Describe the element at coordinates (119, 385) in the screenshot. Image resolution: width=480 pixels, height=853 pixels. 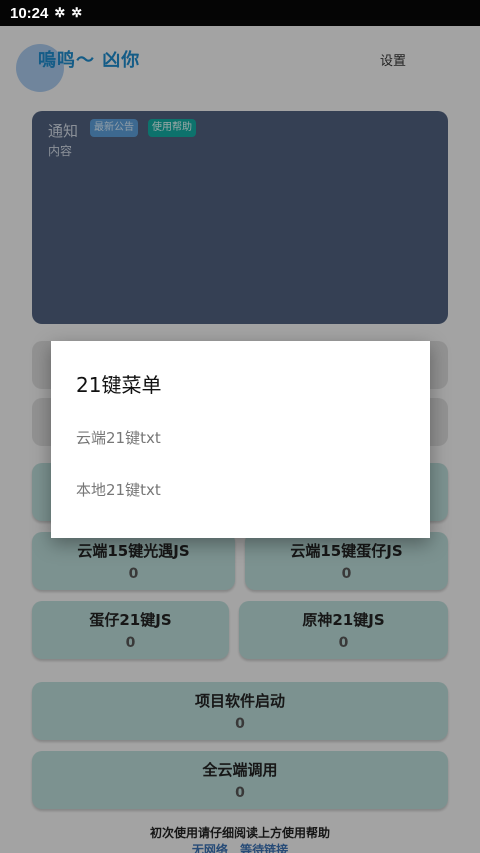
I see `dialog-title: 21键菜单` at that location.